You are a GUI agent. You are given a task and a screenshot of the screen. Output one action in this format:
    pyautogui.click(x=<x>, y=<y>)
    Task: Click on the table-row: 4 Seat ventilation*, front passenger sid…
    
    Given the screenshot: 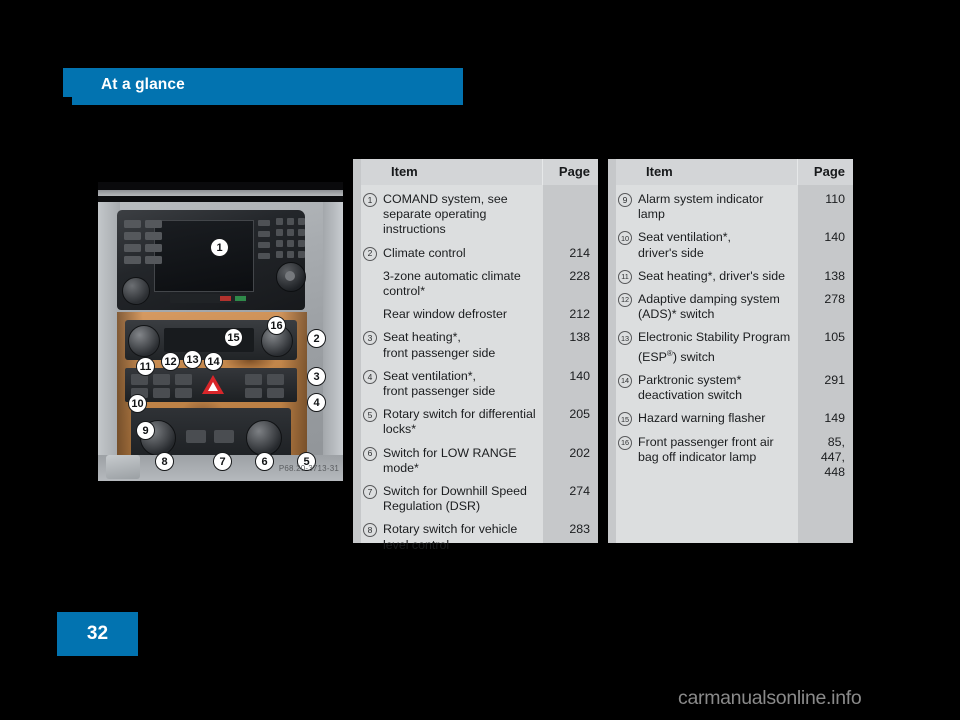 What is the action you would take?
    pyautogui.click(x=475, y=384)
    